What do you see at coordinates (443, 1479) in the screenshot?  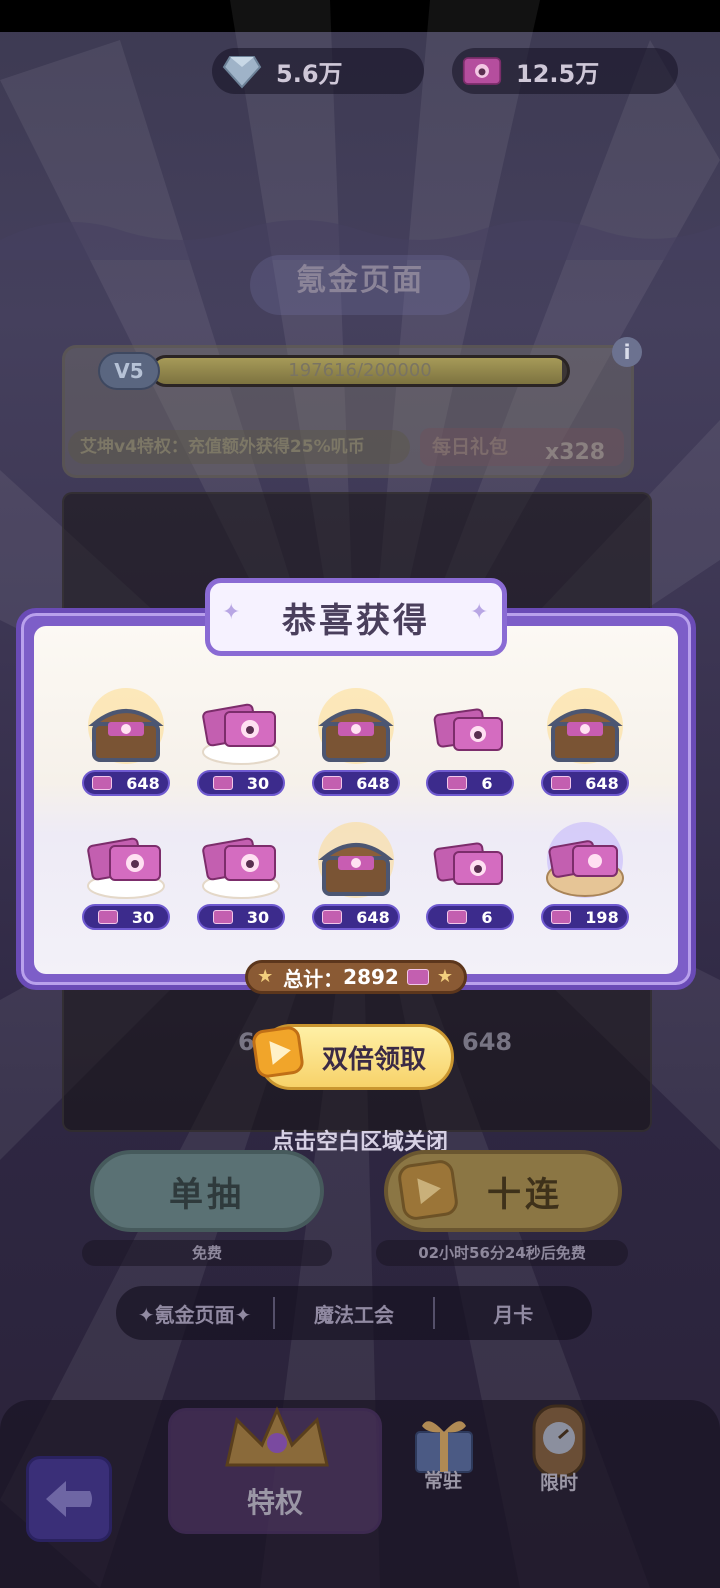 I see `nav-permanent-label: 常驻` at bounding box center [443, 1479].